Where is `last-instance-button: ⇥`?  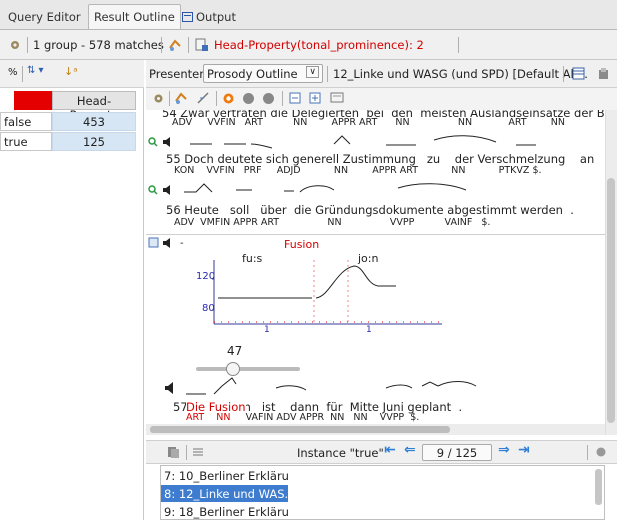 last-instance-button: ⇥ is located at coordinates (524, 450).